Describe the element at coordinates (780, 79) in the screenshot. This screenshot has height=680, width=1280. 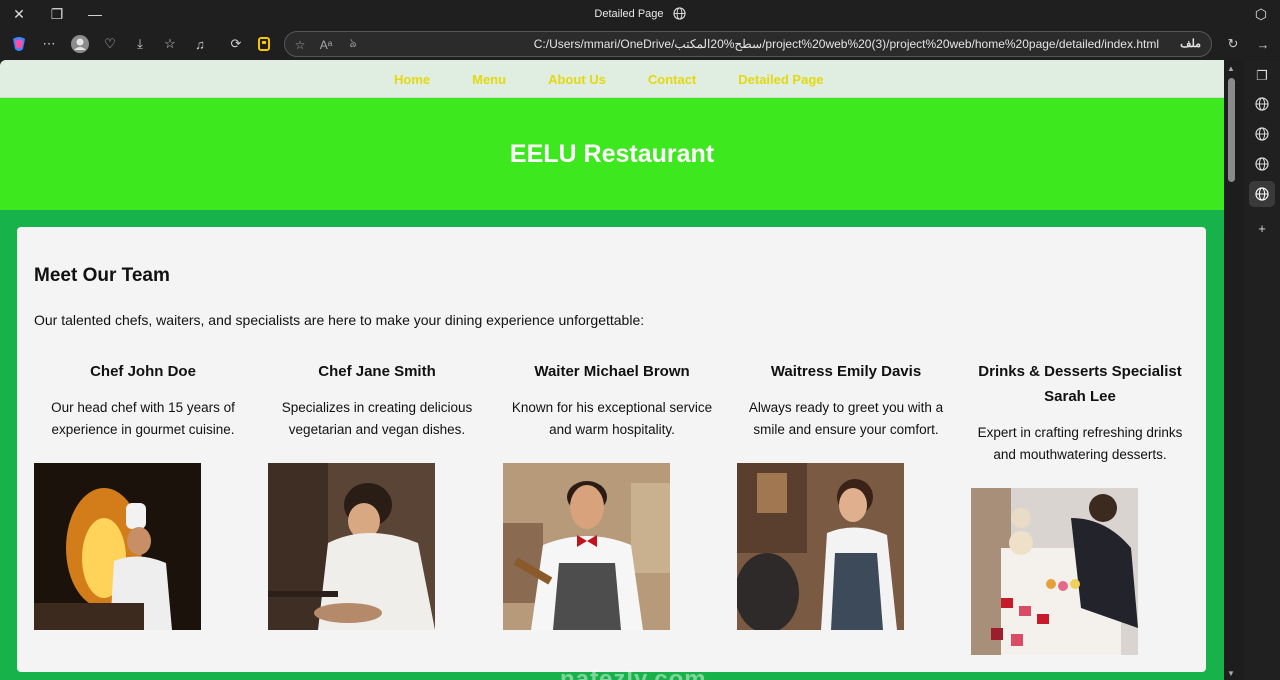
I see `nav-detailed-page: Detailed Page` at that location.